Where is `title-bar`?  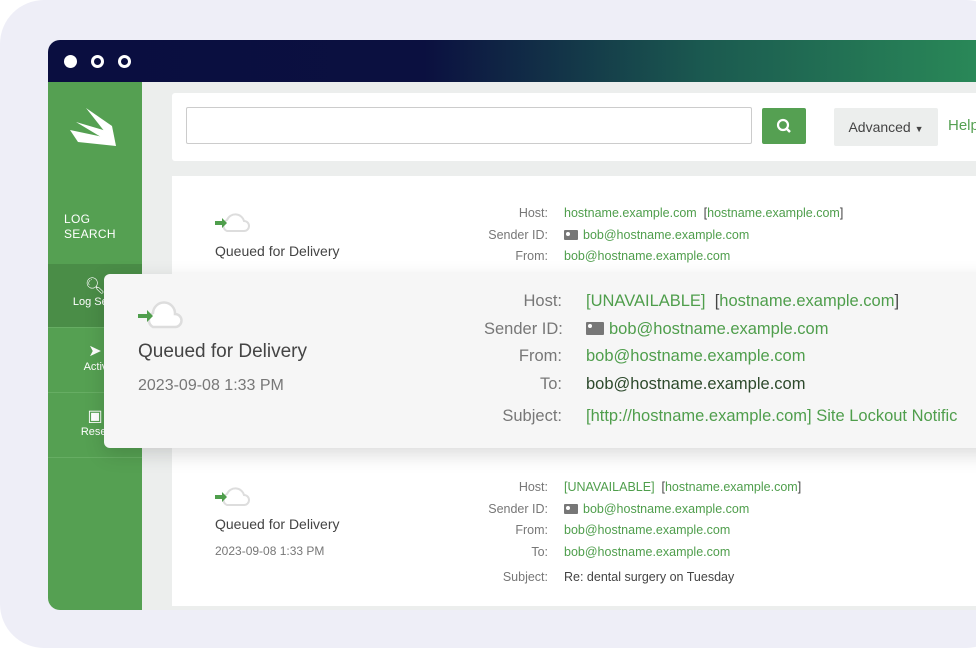
title-bar is located at coordinates (512, 61).